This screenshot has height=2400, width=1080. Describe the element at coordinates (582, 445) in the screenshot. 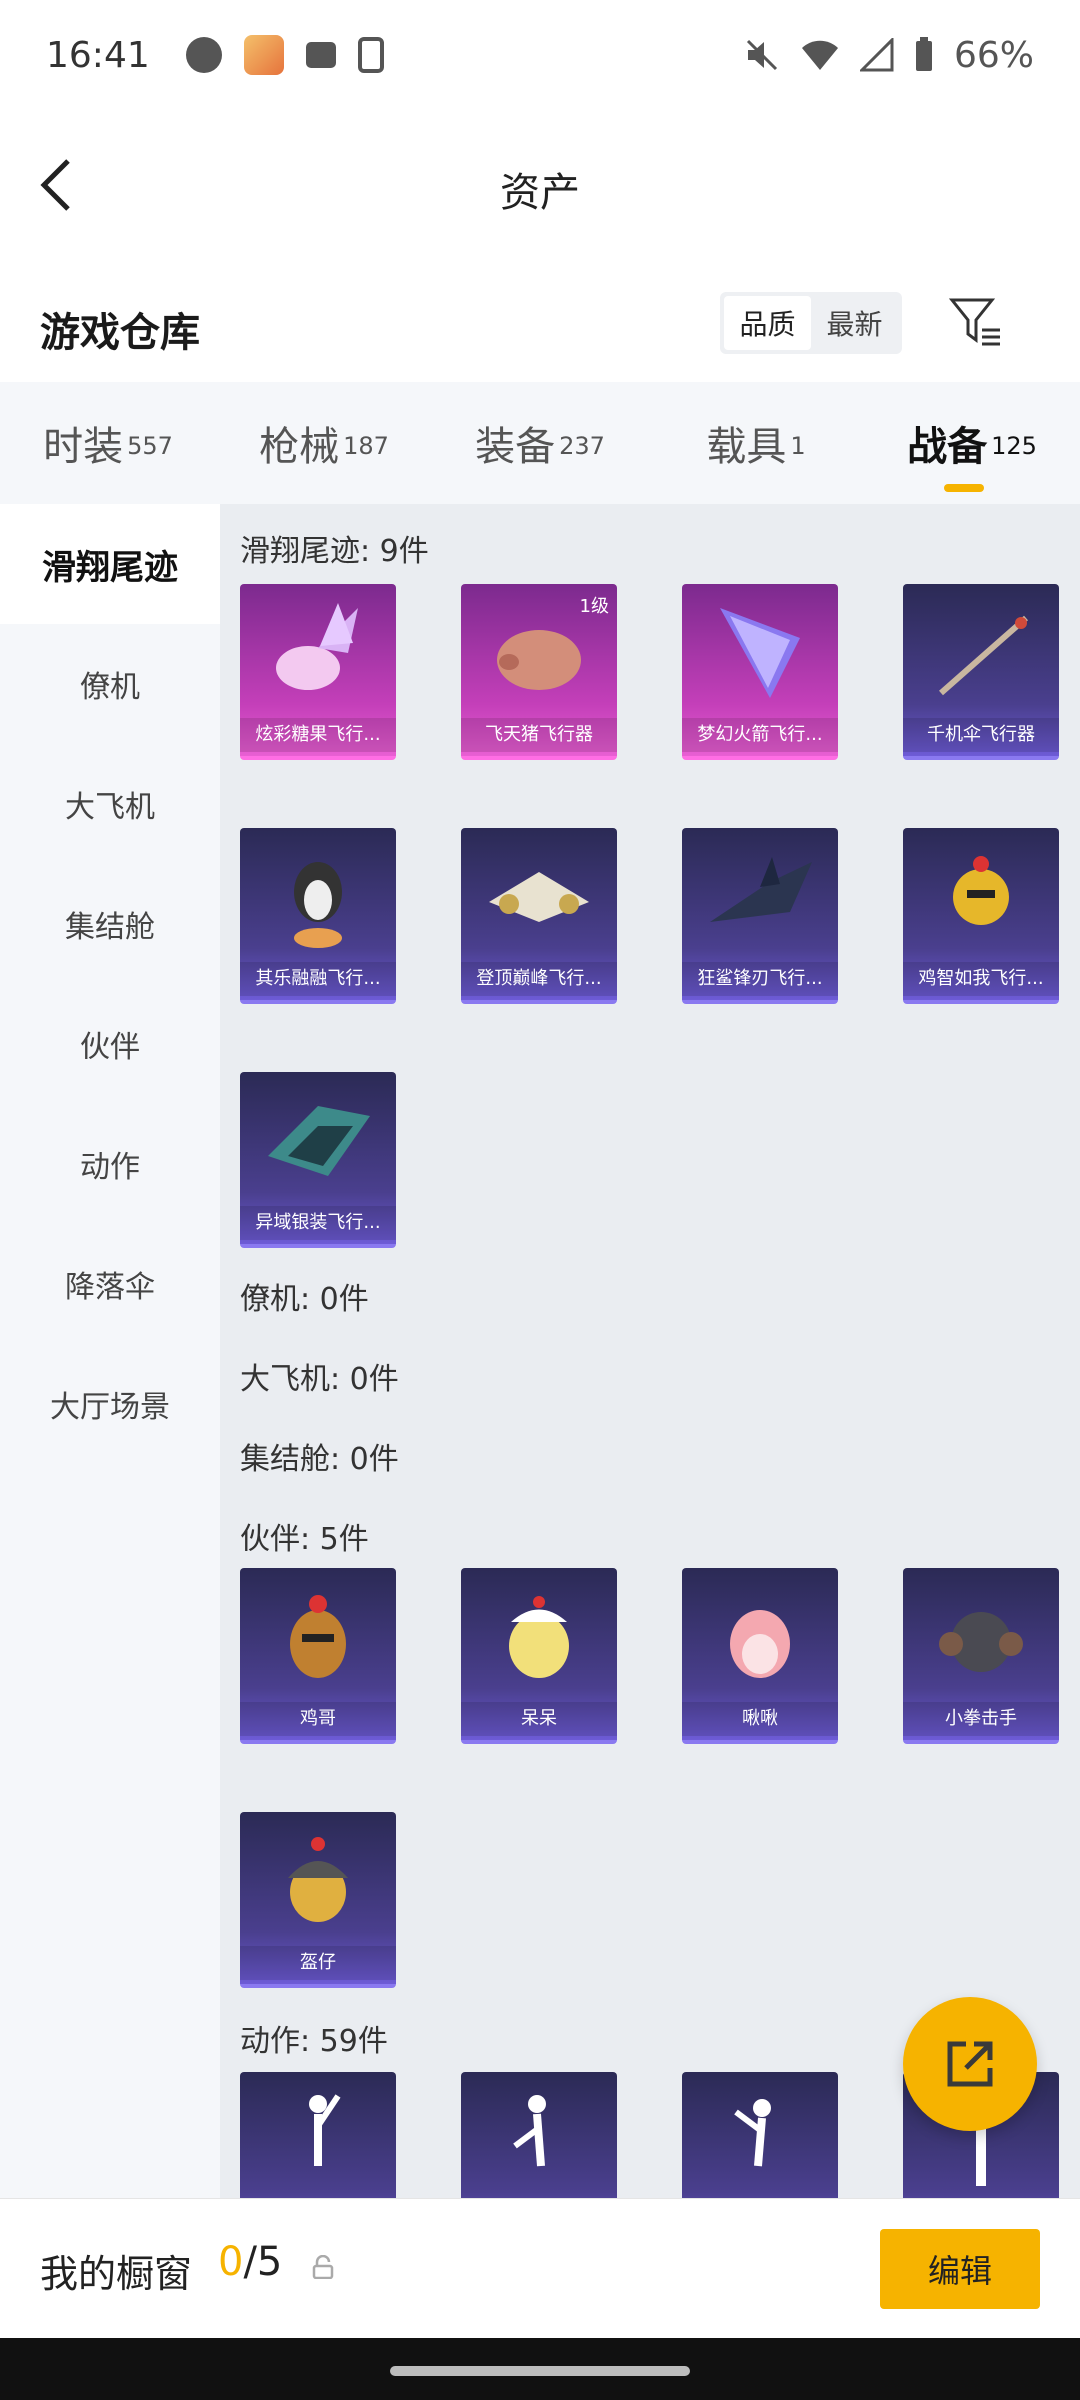

I see `tab-count: 237` at that location.